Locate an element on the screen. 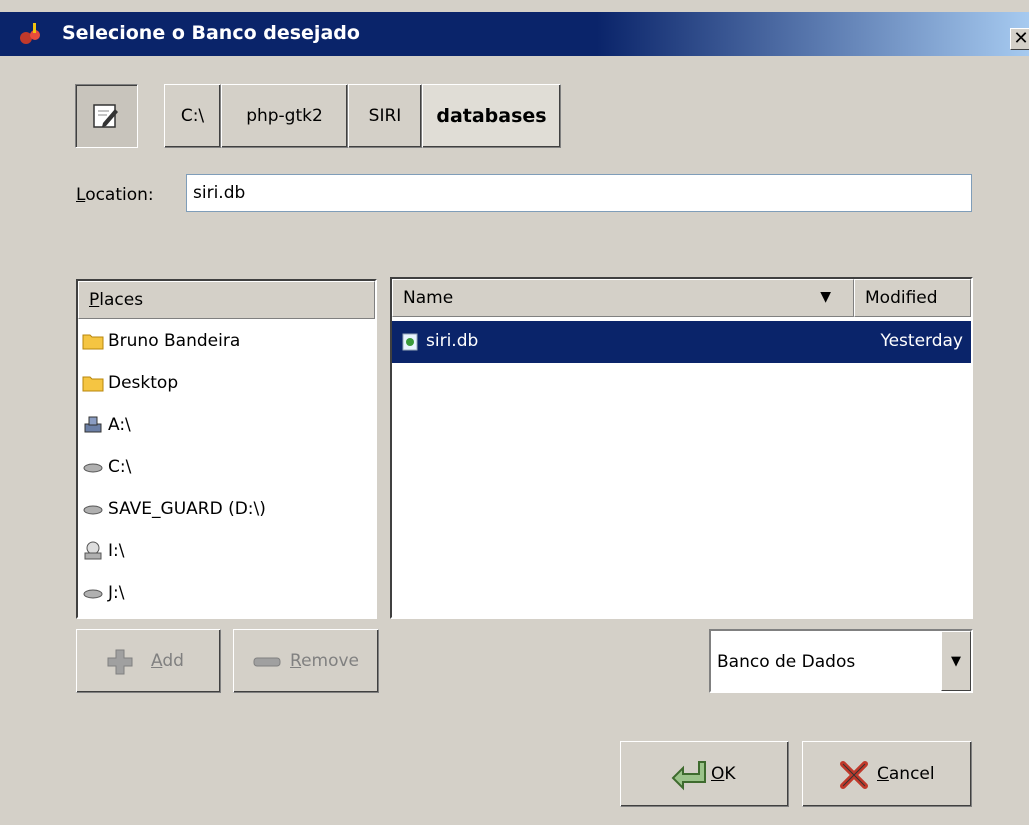 The height and width of the screenshot is (825, 1029). place-item-j-drive: J:\ is located at coordinates (103, 593).